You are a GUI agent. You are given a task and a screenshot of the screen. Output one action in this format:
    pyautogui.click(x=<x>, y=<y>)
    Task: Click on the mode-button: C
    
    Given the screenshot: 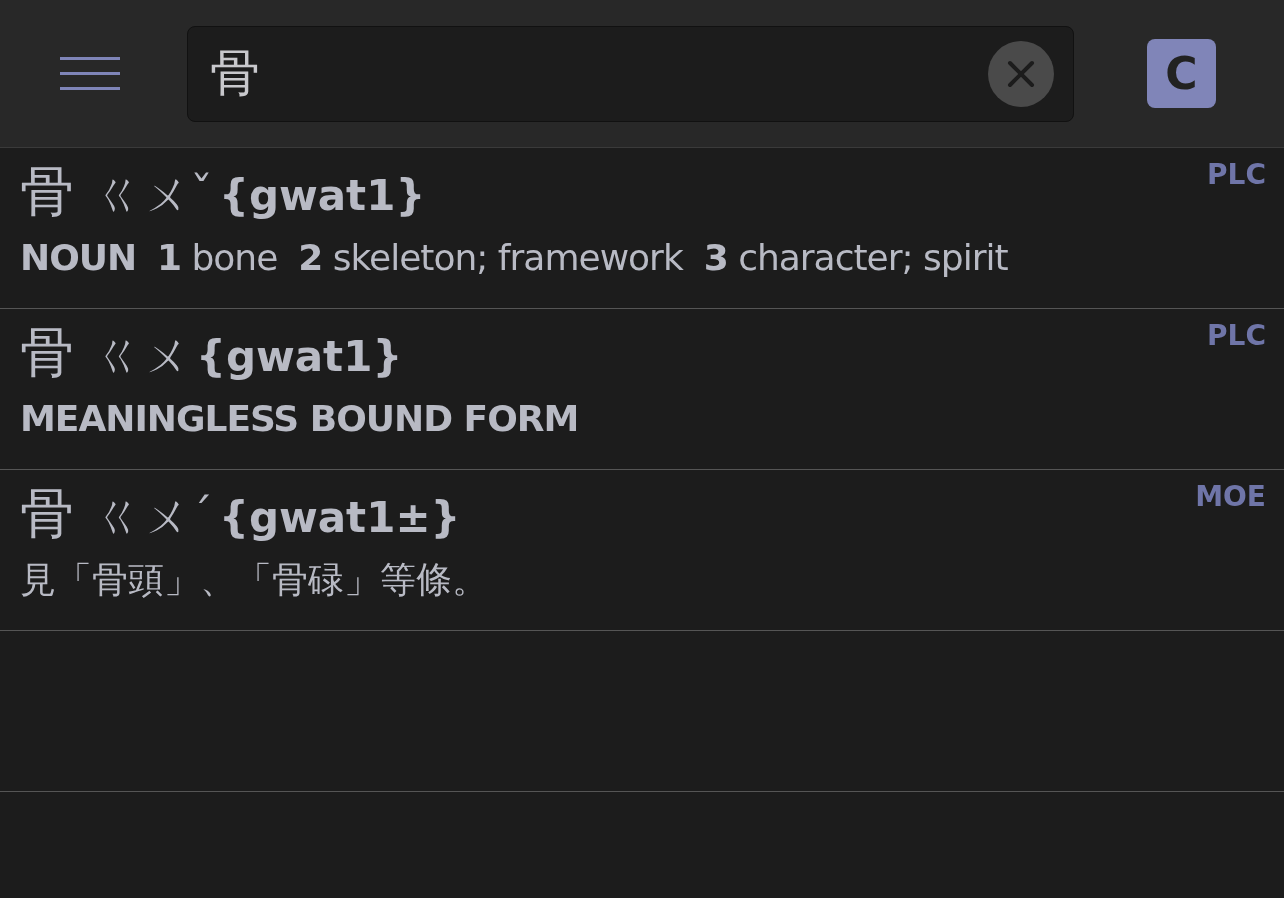 What is the action you would take?
    pyautogui.click(x=1181, y=73)
    